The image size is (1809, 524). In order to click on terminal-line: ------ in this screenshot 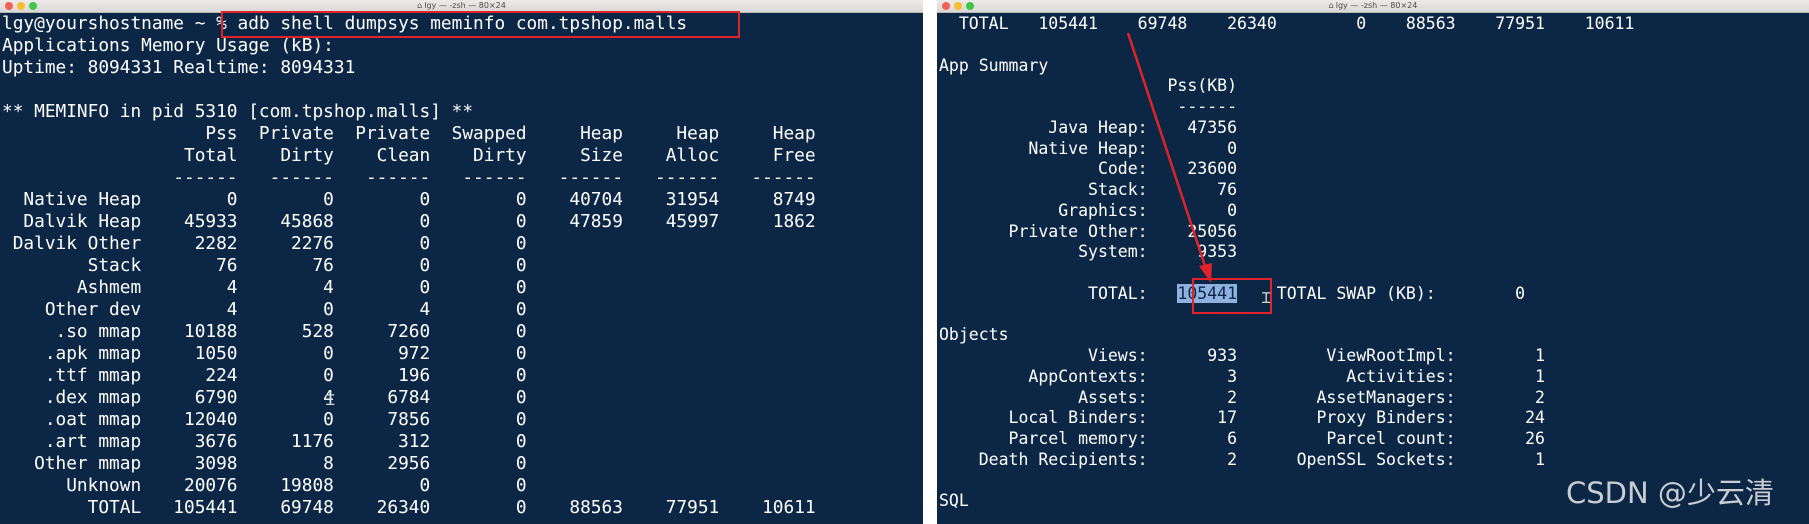, I will do `click(1088, 106)`.